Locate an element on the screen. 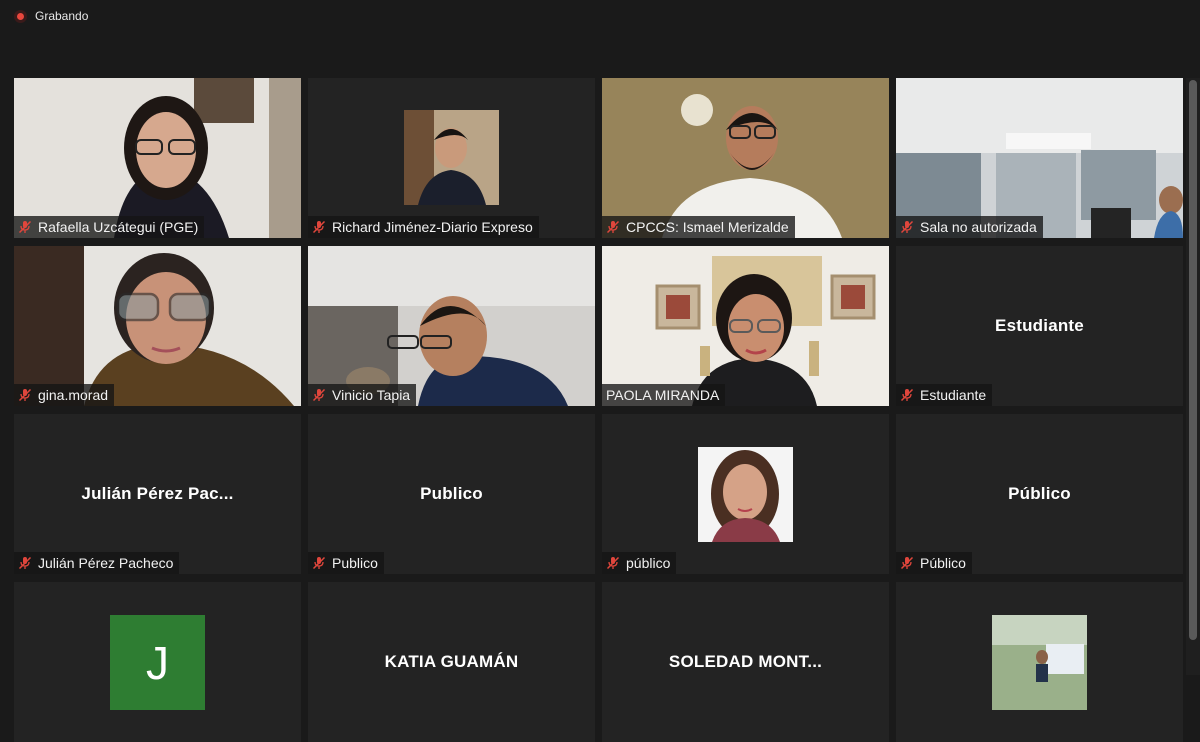 Image resolution: width=1200 pixels, height=742 pixels. participant-tile: Vinicio Tapia is located at coordinates (451, 326).